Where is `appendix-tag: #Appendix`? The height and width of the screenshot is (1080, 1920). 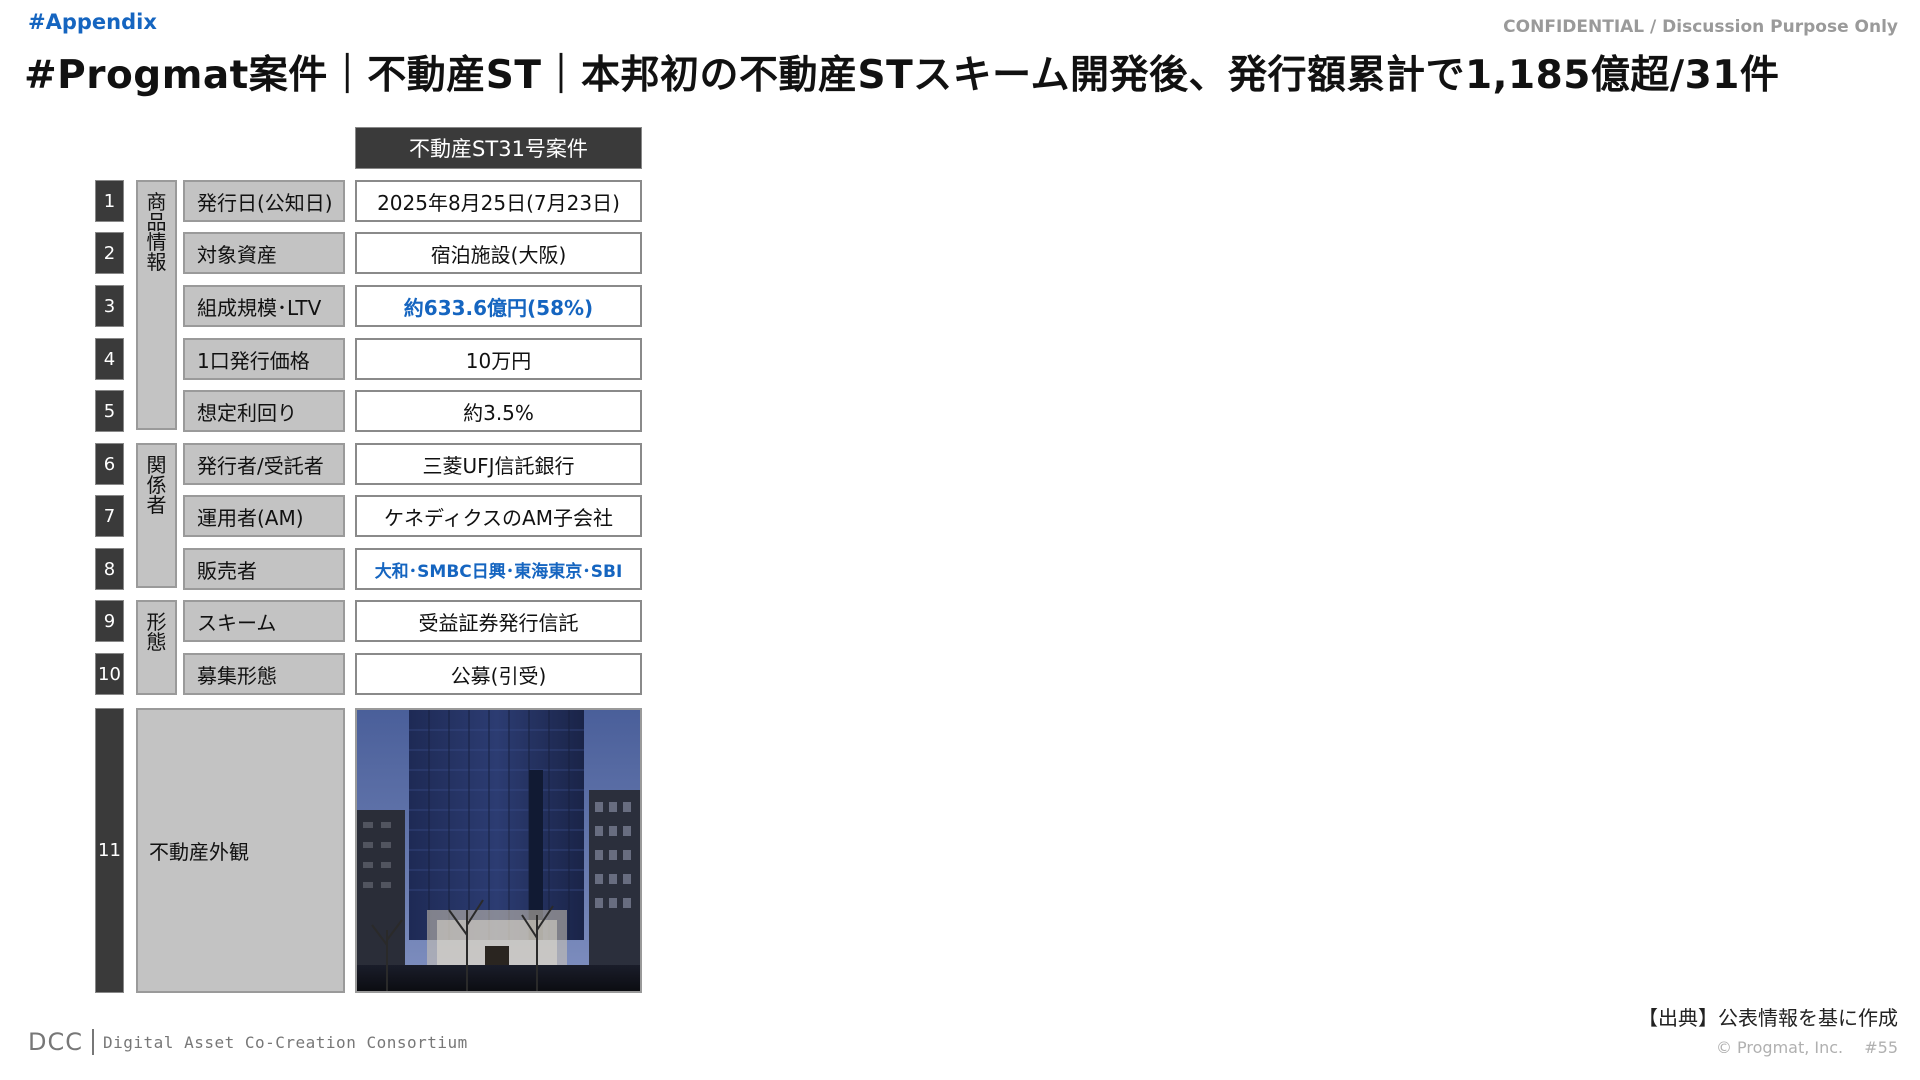 appendix-tag: #Appendix is located at coordinates (92, 22).